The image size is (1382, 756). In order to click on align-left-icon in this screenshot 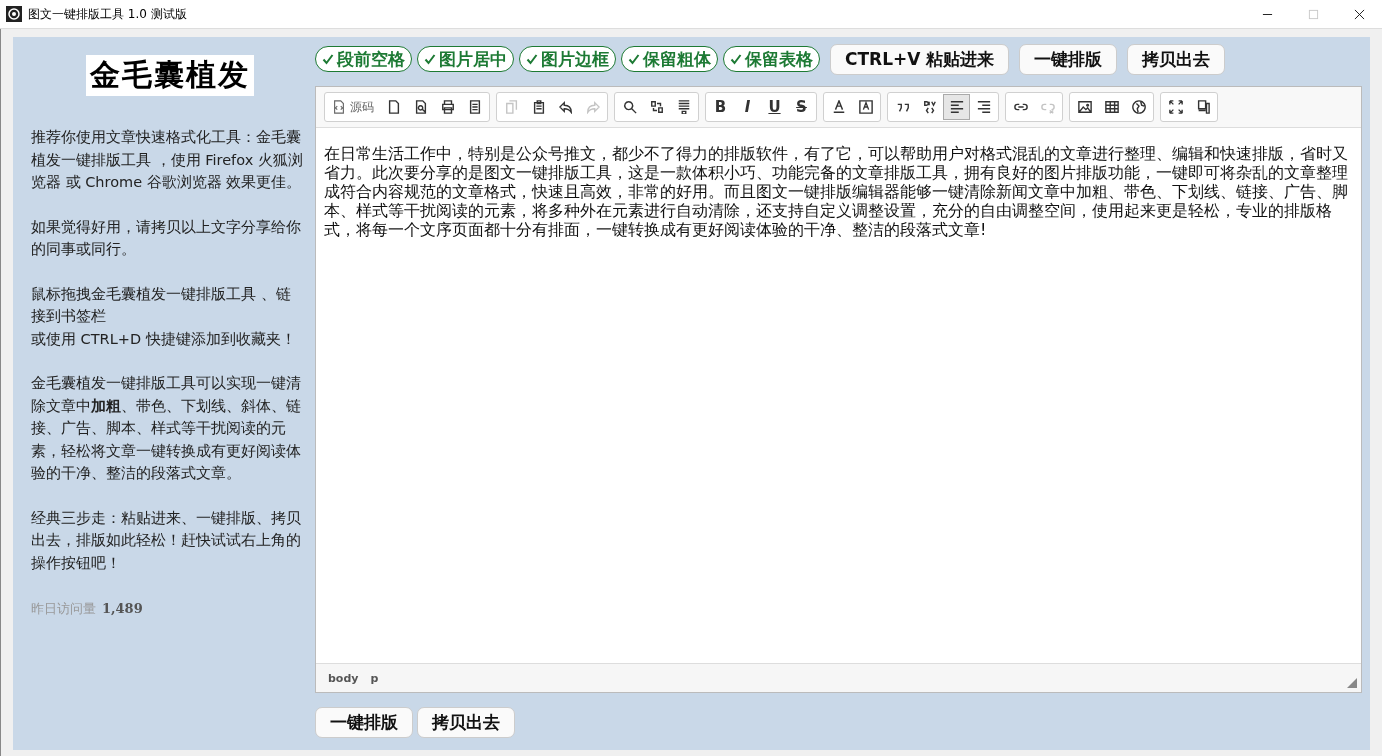, I will do `click(956, 107)`.